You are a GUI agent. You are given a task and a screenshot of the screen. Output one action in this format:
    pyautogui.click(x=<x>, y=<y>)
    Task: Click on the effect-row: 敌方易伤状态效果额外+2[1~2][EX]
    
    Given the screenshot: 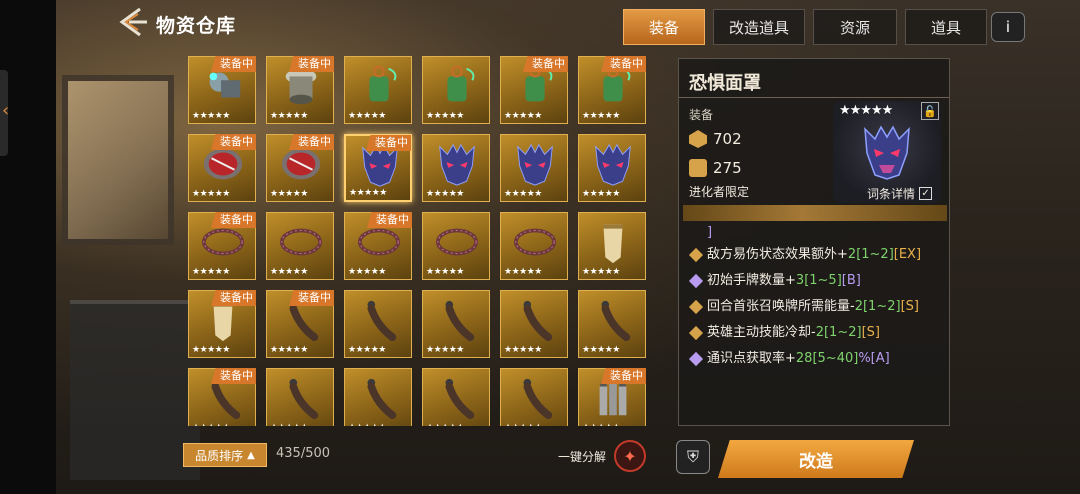 What is the action you would take?
    pyautogui.click(x=816, y=255)
    